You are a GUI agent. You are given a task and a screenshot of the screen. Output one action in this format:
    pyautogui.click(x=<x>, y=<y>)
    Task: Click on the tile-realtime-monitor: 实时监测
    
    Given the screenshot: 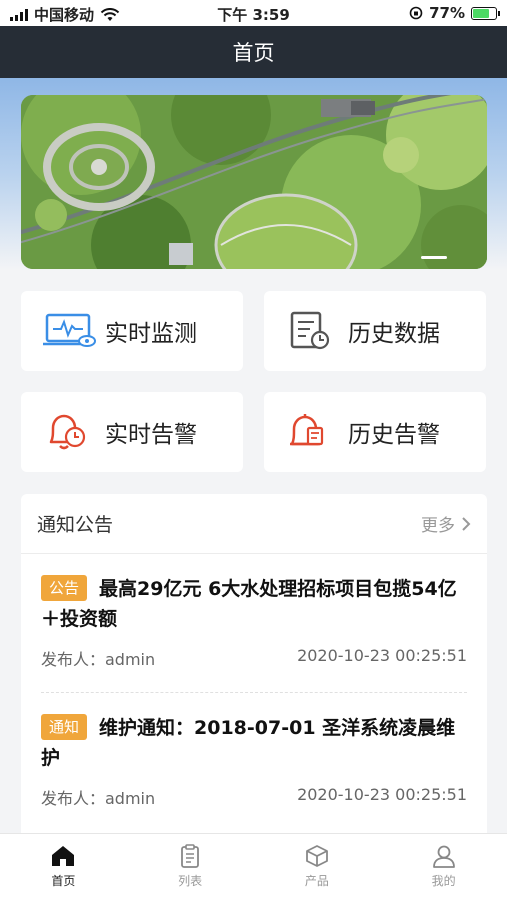 What is the action you would take?
    pyautogui.click(x=132, y=331)
    